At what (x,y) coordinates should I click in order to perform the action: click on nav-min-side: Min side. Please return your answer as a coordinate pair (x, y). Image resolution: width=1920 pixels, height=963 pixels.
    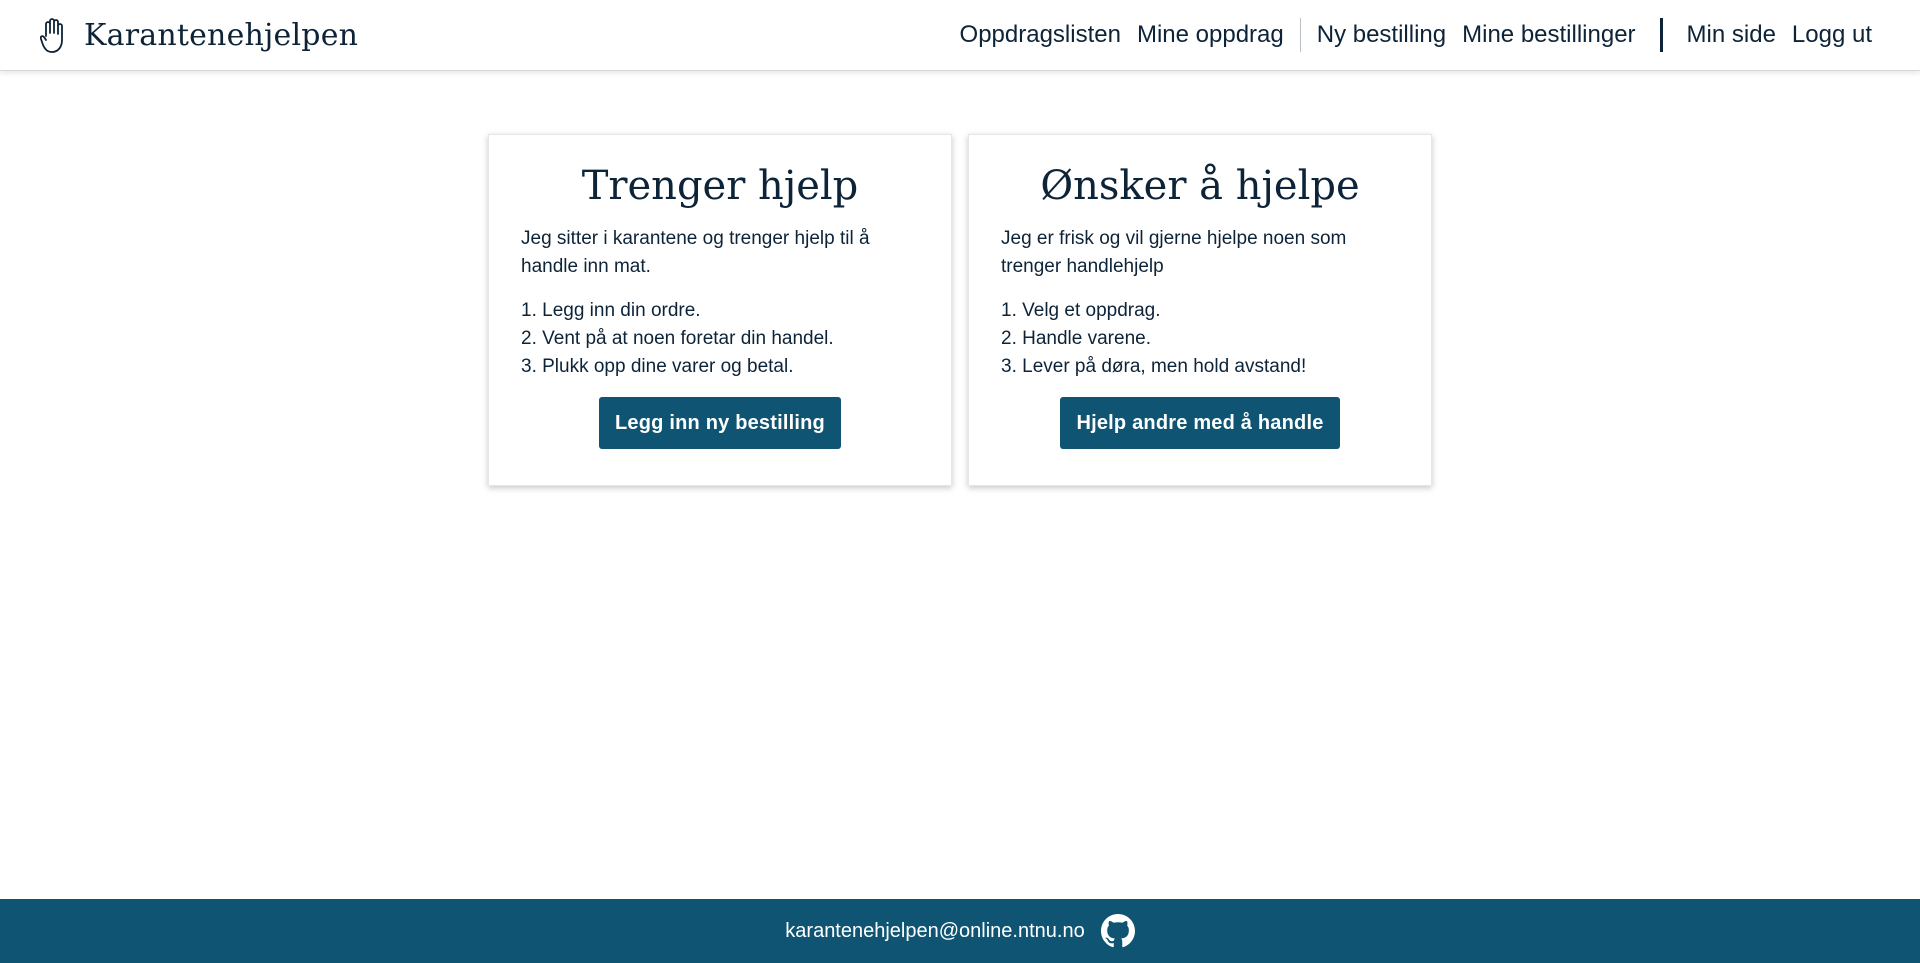
    Looking at the image, I should click on (1731, 35).